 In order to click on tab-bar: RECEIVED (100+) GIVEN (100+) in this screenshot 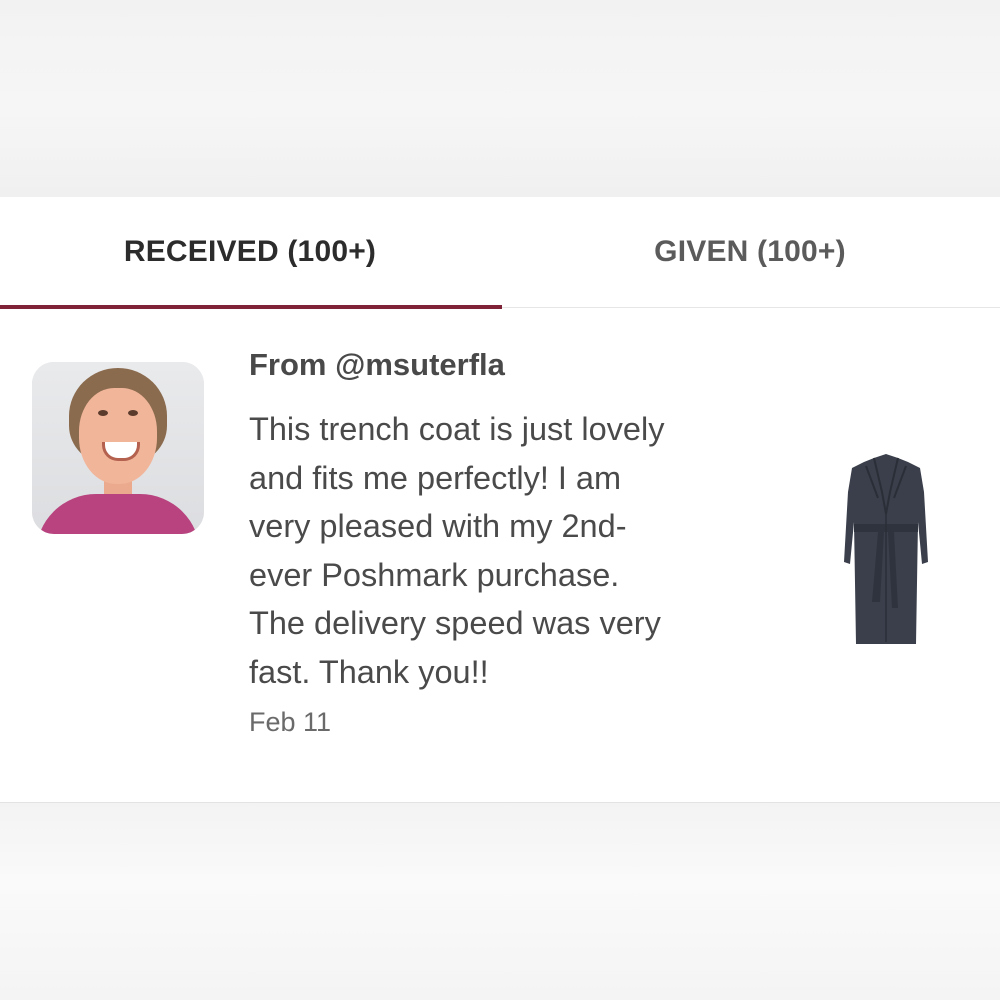, I will do `click(500, 253)`.